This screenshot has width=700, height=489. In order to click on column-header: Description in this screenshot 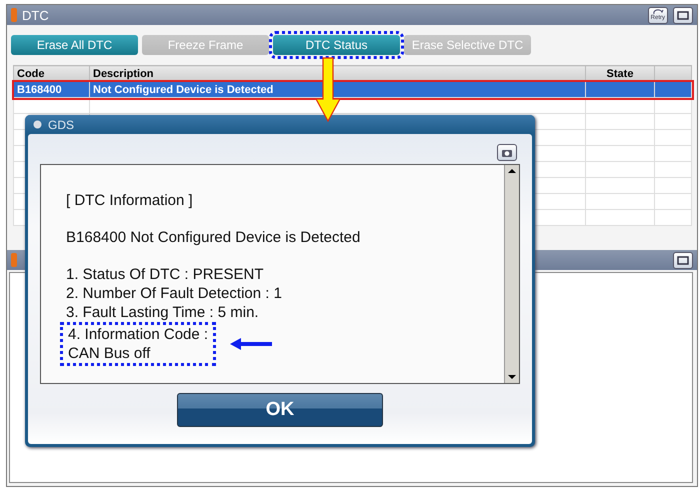, I will do `click(338, 74)`.